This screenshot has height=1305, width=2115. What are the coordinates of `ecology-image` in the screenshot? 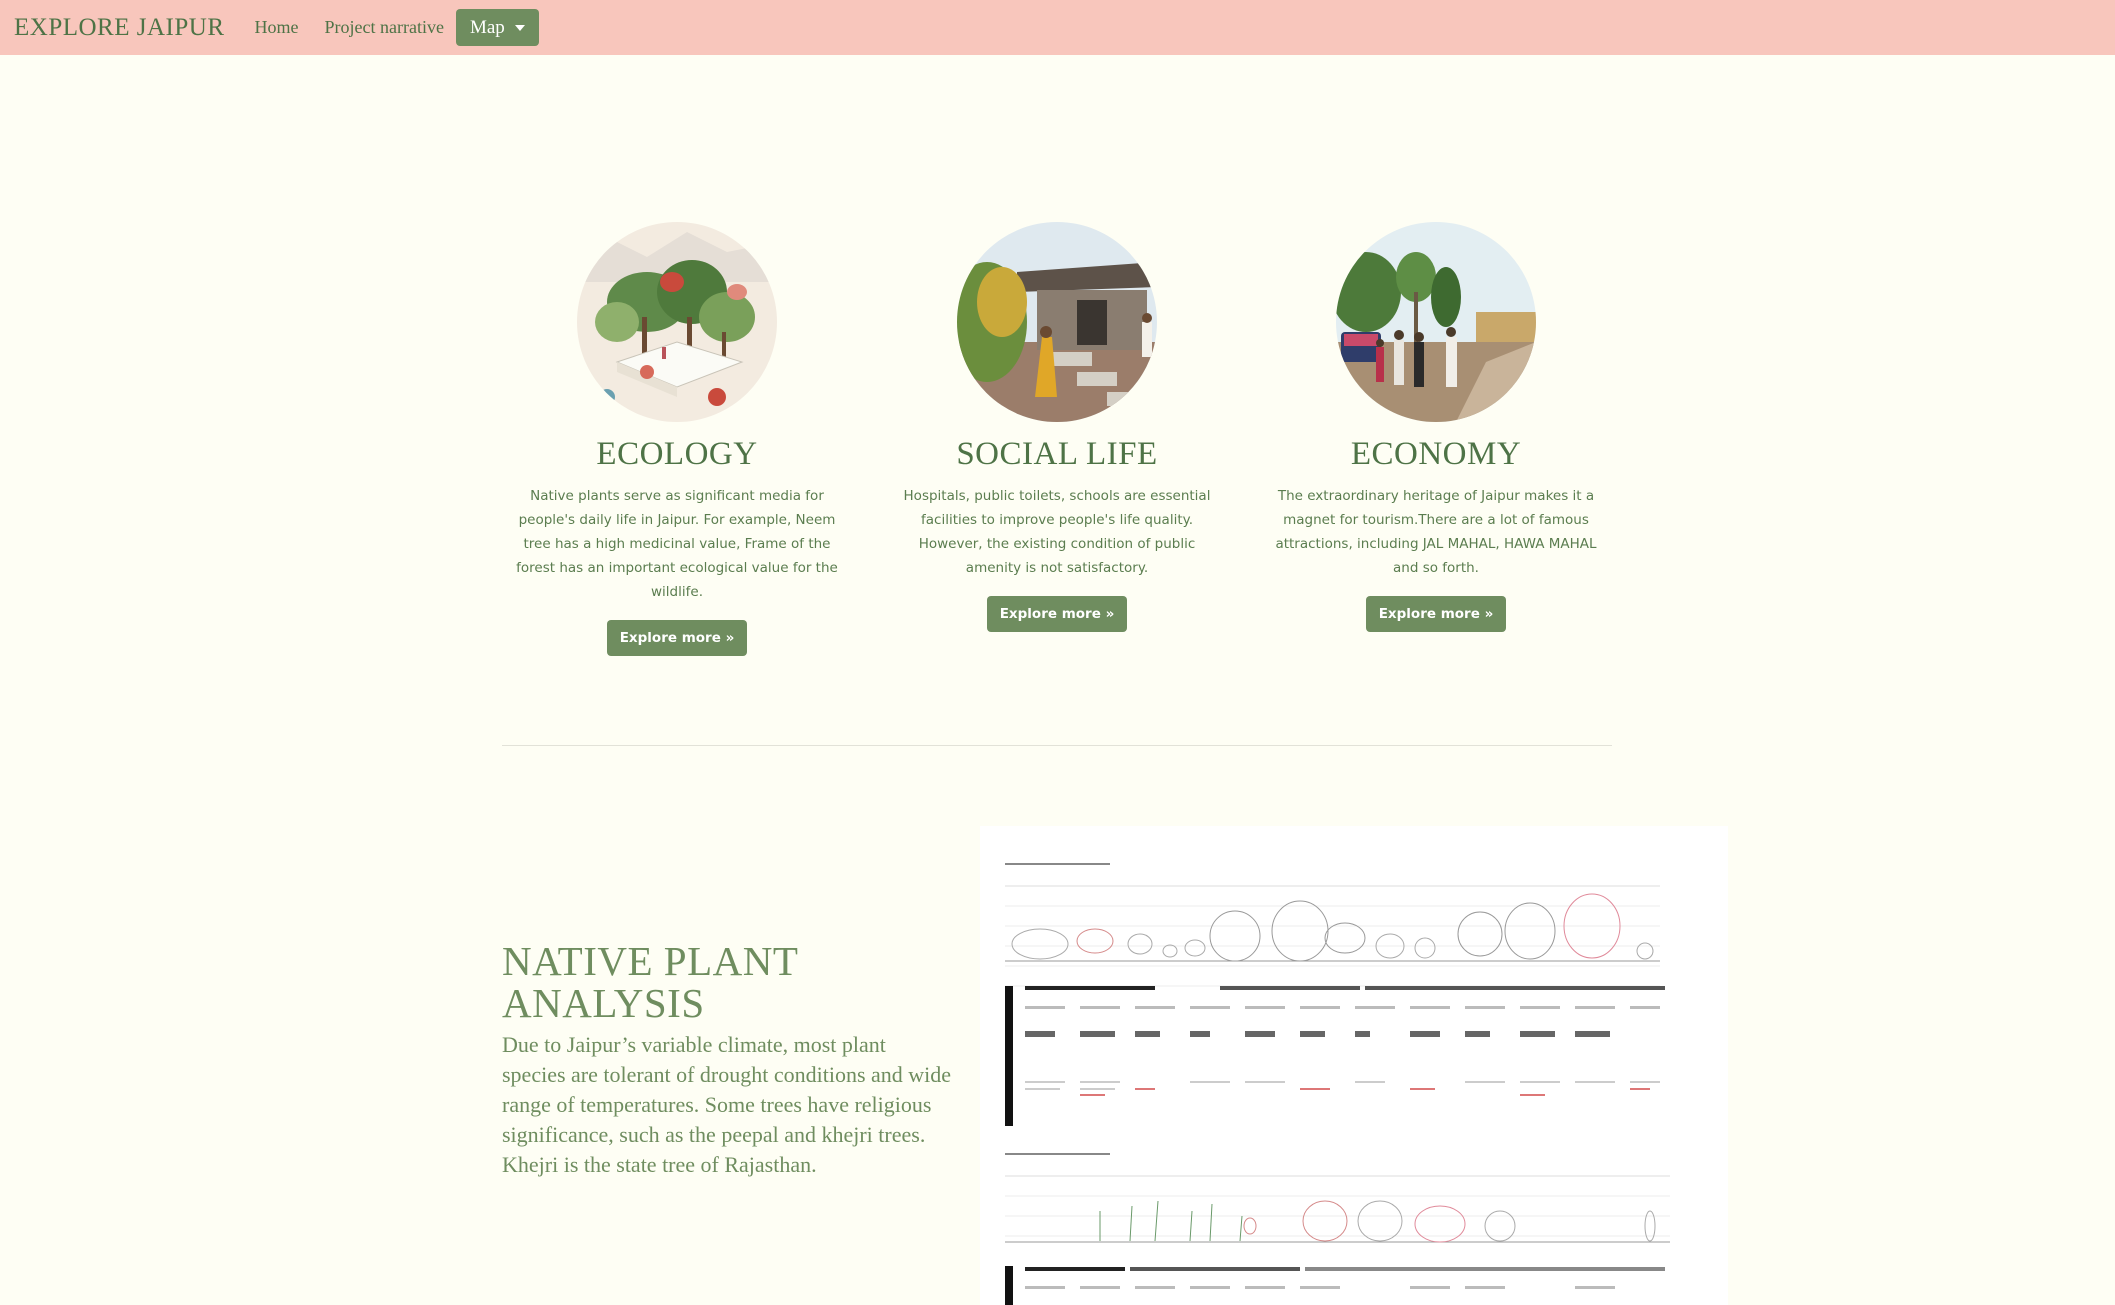 It's located at (677, 322).